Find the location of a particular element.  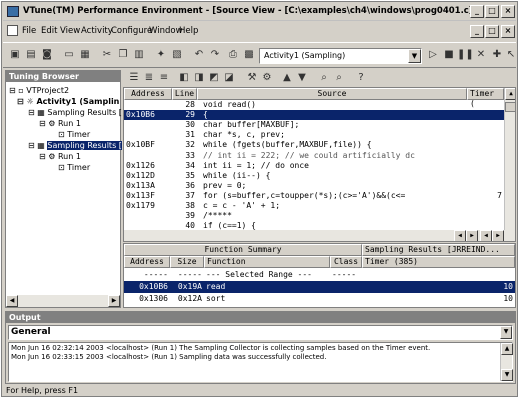

source-row: 0x1126 34 int ii = 1; // do once is located at coordinates (314, 166).